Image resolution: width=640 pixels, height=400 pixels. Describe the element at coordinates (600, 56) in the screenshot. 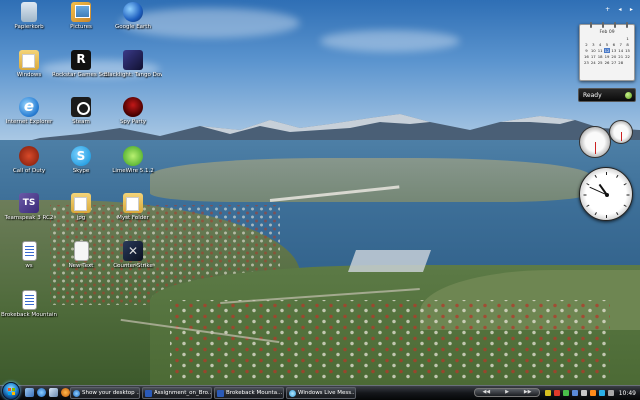

I see `calendar-day: 18` at that location.